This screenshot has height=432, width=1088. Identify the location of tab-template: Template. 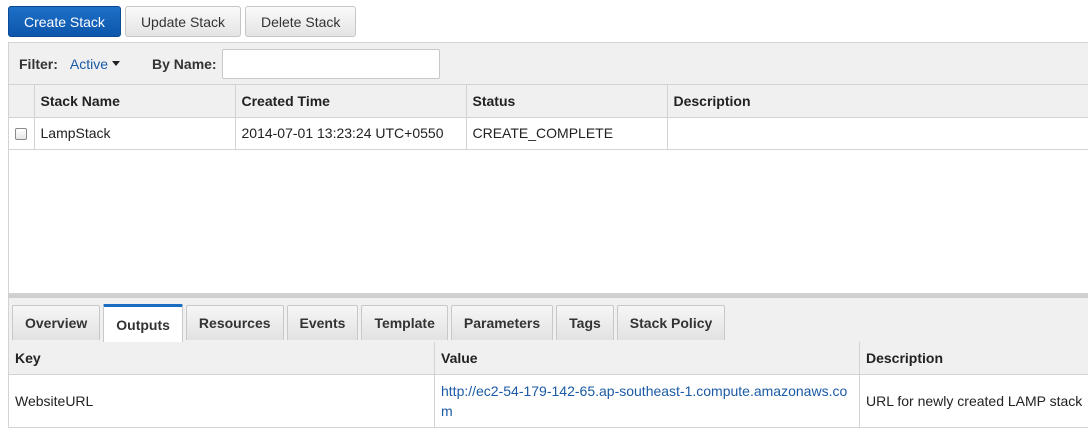
(404, 322).